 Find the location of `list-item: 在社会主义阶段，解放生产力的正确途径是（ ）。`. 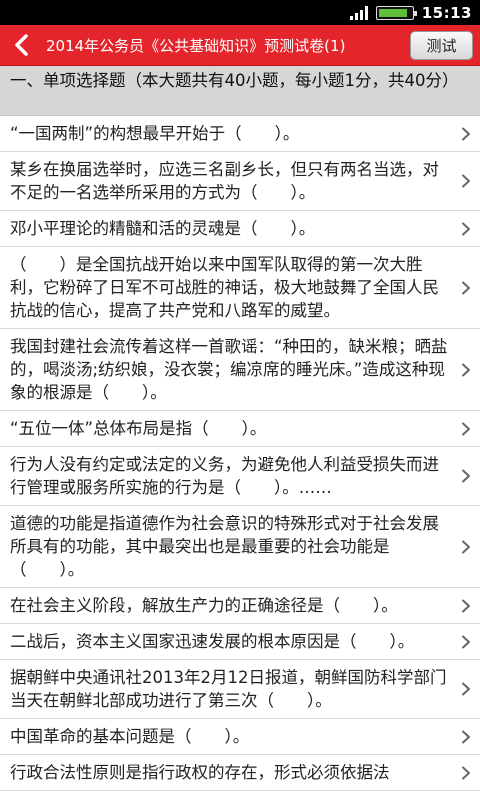

list-item: 在社会主义阶段，解放生产力的正确途径是（ ）。 is located at coordinates (240, 606).